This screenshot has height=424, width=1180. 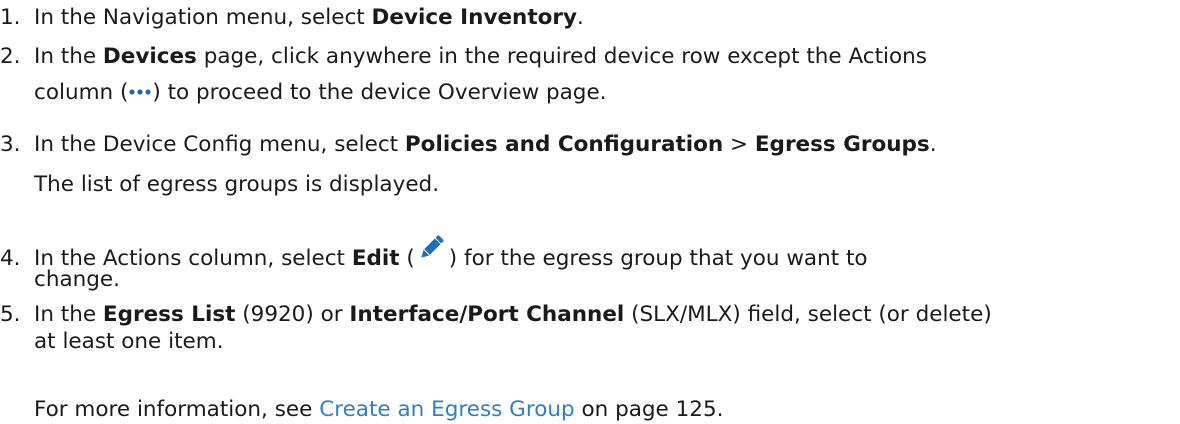 What do you see at coordinates (10, 314) in the screenshot?
I see `step-number: 5.` at bounding box center [10, 314].